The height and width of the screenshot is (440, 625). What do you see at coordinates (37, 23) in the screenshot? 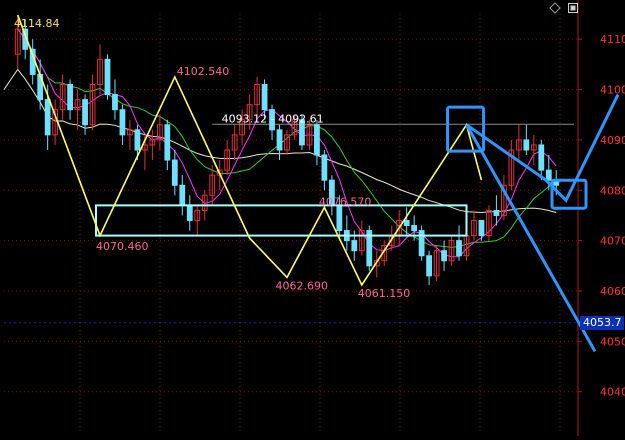
I see `series-value: 4114.84` at bounding box center [37, 23].